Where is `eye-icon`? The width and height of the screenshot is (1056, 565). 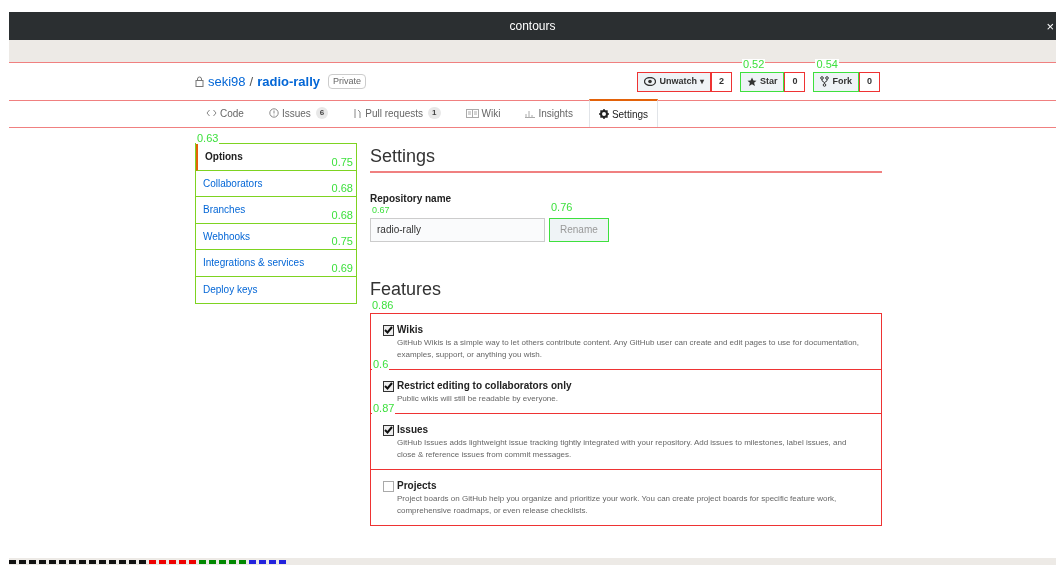 eye-icon is located at coordinates (650, 81).